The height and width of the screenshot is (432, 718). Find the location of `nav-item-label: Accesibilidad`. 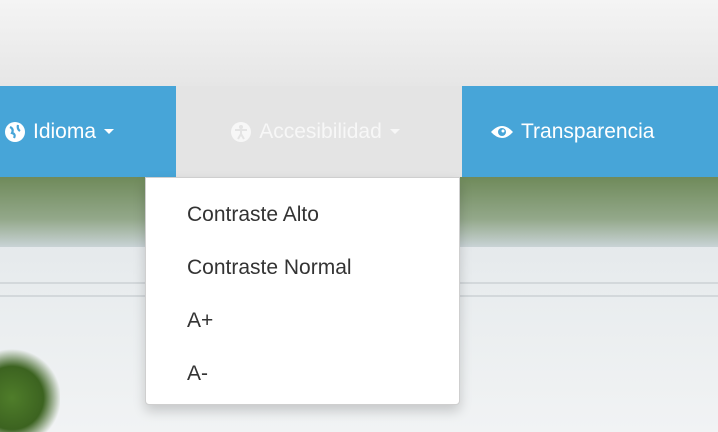

nav-item-label: Accesibilidad is located at coordinates (320, 131).